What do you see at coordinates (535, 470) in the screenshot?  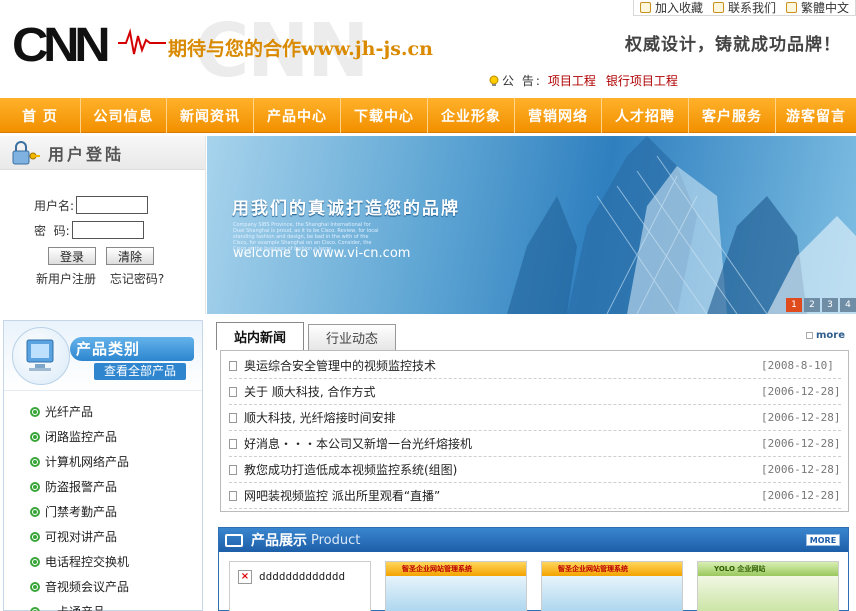 I see `news-item: 教您成功打造低成本视频监控系统(组图) [2006-12-28]` at bounding box center [535, 470].